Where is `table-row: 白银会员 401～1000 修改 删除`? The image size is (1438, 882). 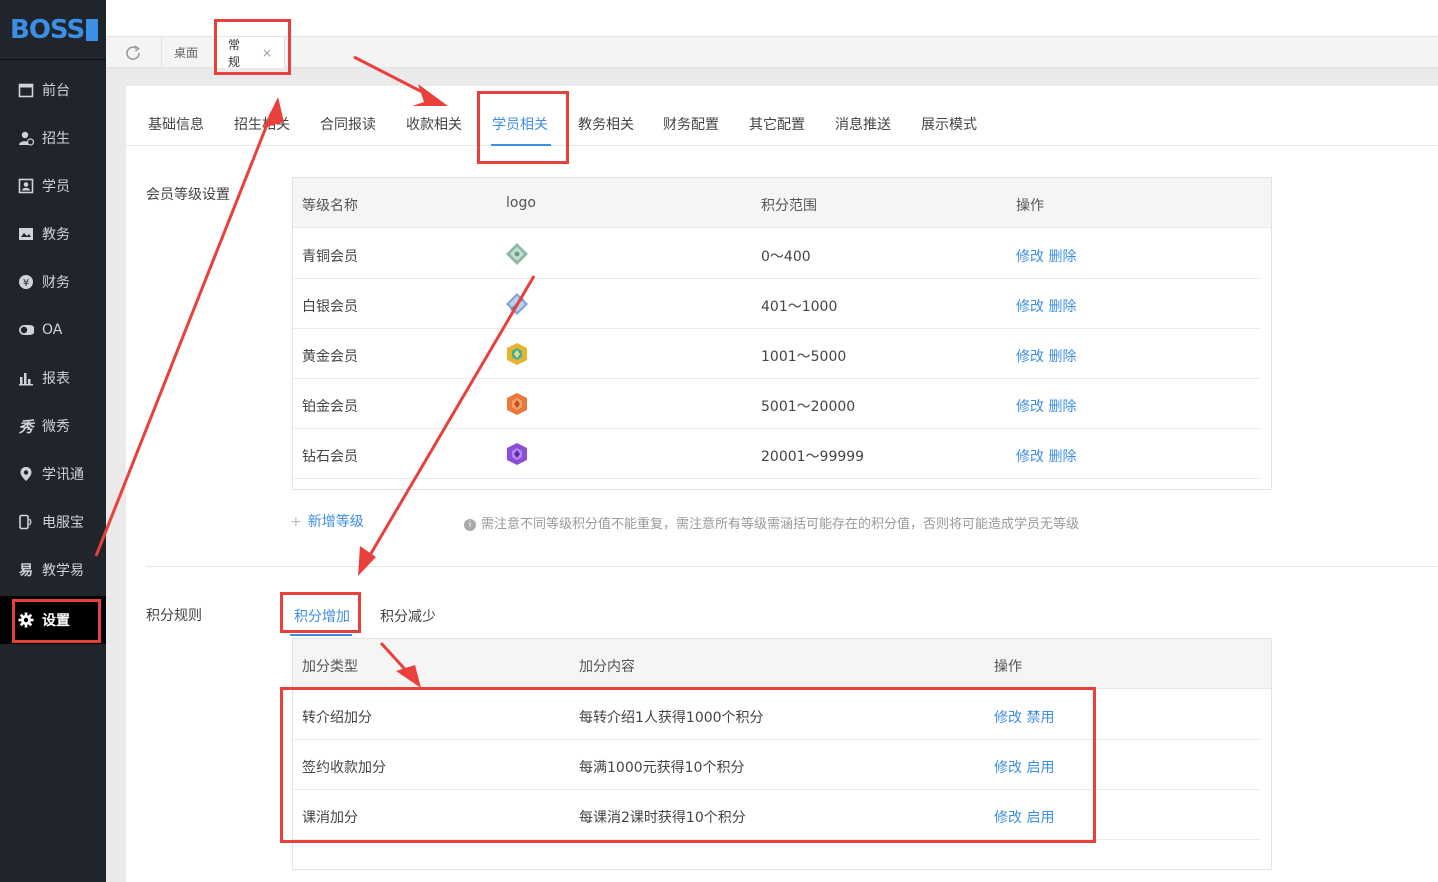 table-row: 白银会员 401～1000 修改 删除 is located at coordinates (777, 304).